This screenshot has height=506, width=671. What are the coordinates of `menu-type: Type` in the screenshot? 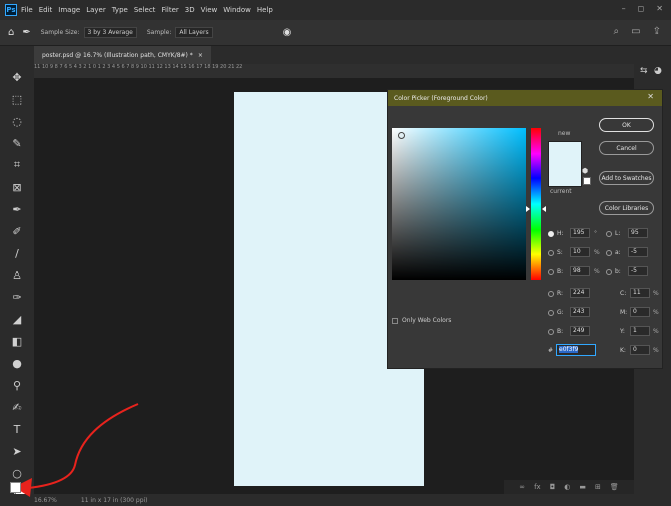 It's located at (120, 10).